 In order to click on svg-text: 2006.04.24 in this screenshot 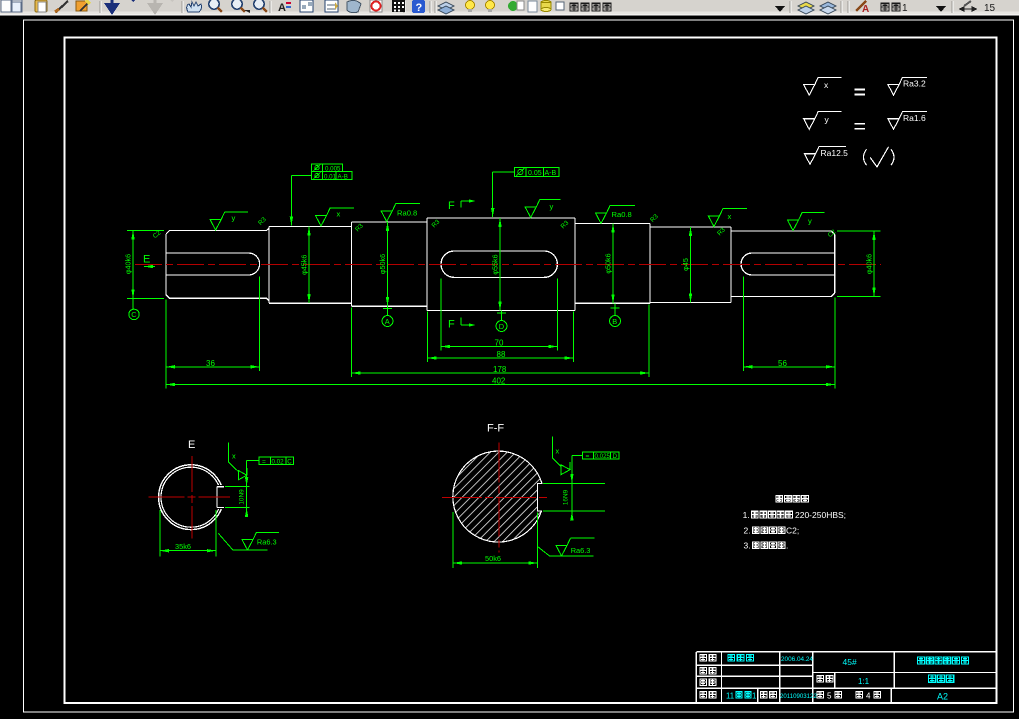, I will do `click(797, 659)`.